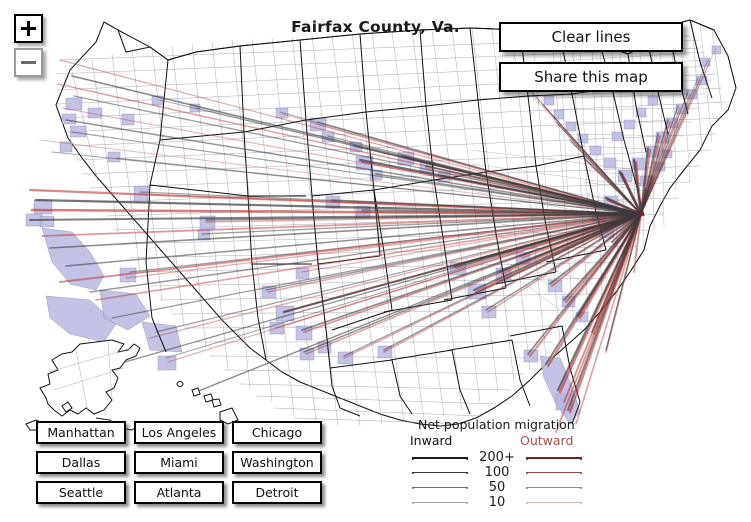 The height and width of the screenshot is (522, 751). What do you see at coordinates (591, 37) in the screenshot?
I see `clear-lines-button: Clear lines` at bounding box center [591, 37].